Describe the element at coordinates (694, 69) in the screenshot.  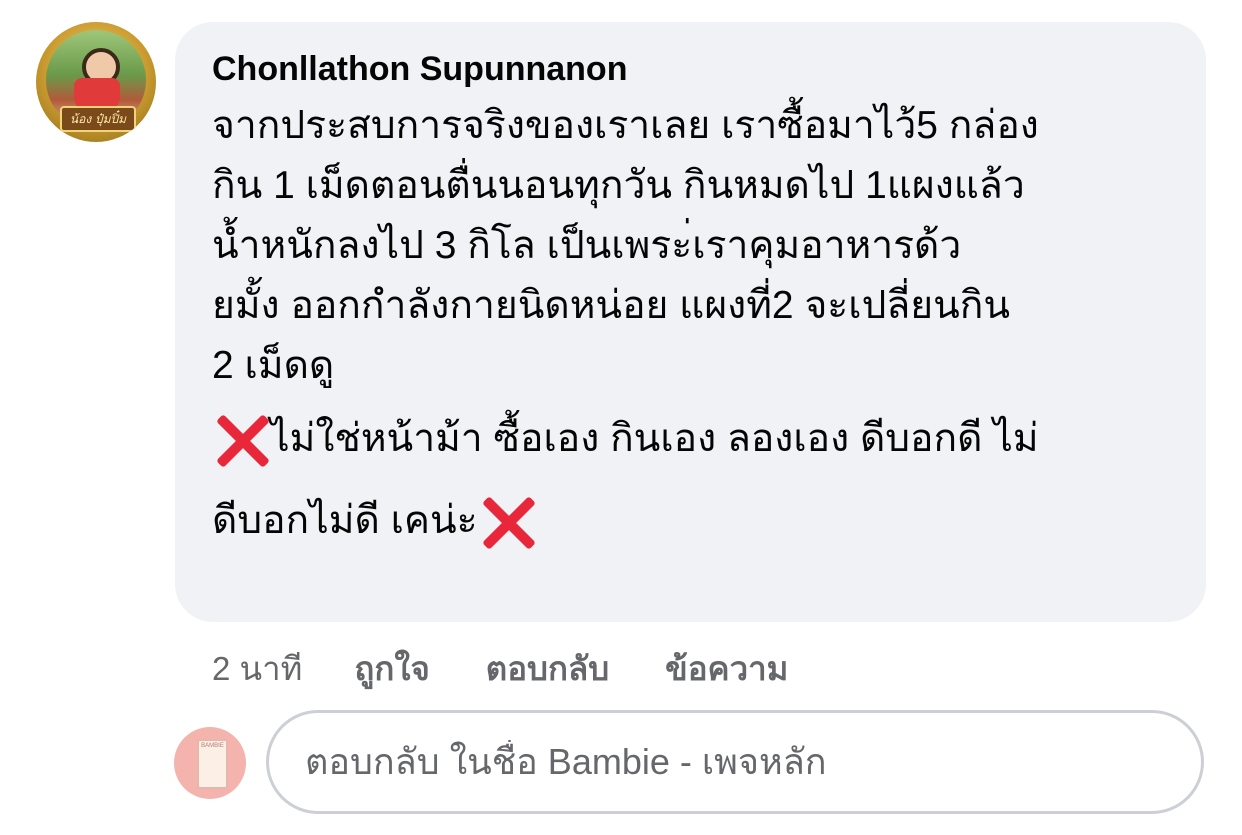
I see `comment-author: Chonllathon Supunnanon` at that location.